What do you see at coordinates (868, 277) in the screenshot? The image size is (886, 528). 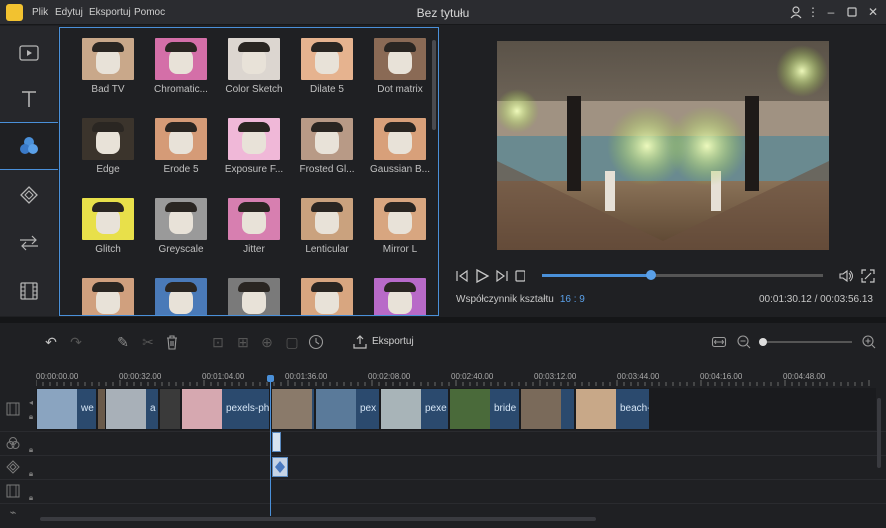 I see `fullscreen-icon` at bounding box center [868, 277].